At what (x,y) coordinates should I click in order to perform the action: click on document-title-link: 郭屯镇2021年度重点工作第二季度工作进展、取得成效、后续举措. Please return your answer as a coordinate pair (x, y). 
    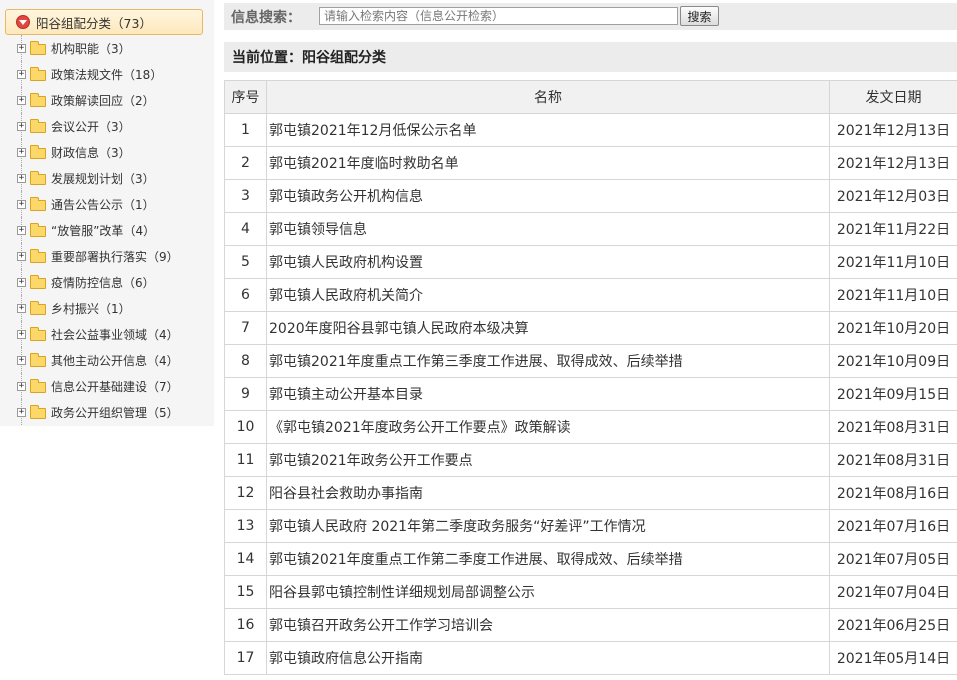
    Looking at the image, I should click on (548, 559).